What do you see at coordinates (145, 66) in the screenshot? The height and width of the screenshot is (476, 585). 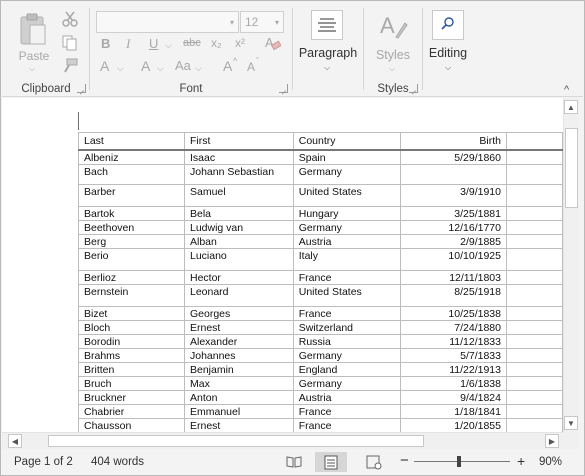 I see `font-color-button: A` at bounding box center [145, 66].